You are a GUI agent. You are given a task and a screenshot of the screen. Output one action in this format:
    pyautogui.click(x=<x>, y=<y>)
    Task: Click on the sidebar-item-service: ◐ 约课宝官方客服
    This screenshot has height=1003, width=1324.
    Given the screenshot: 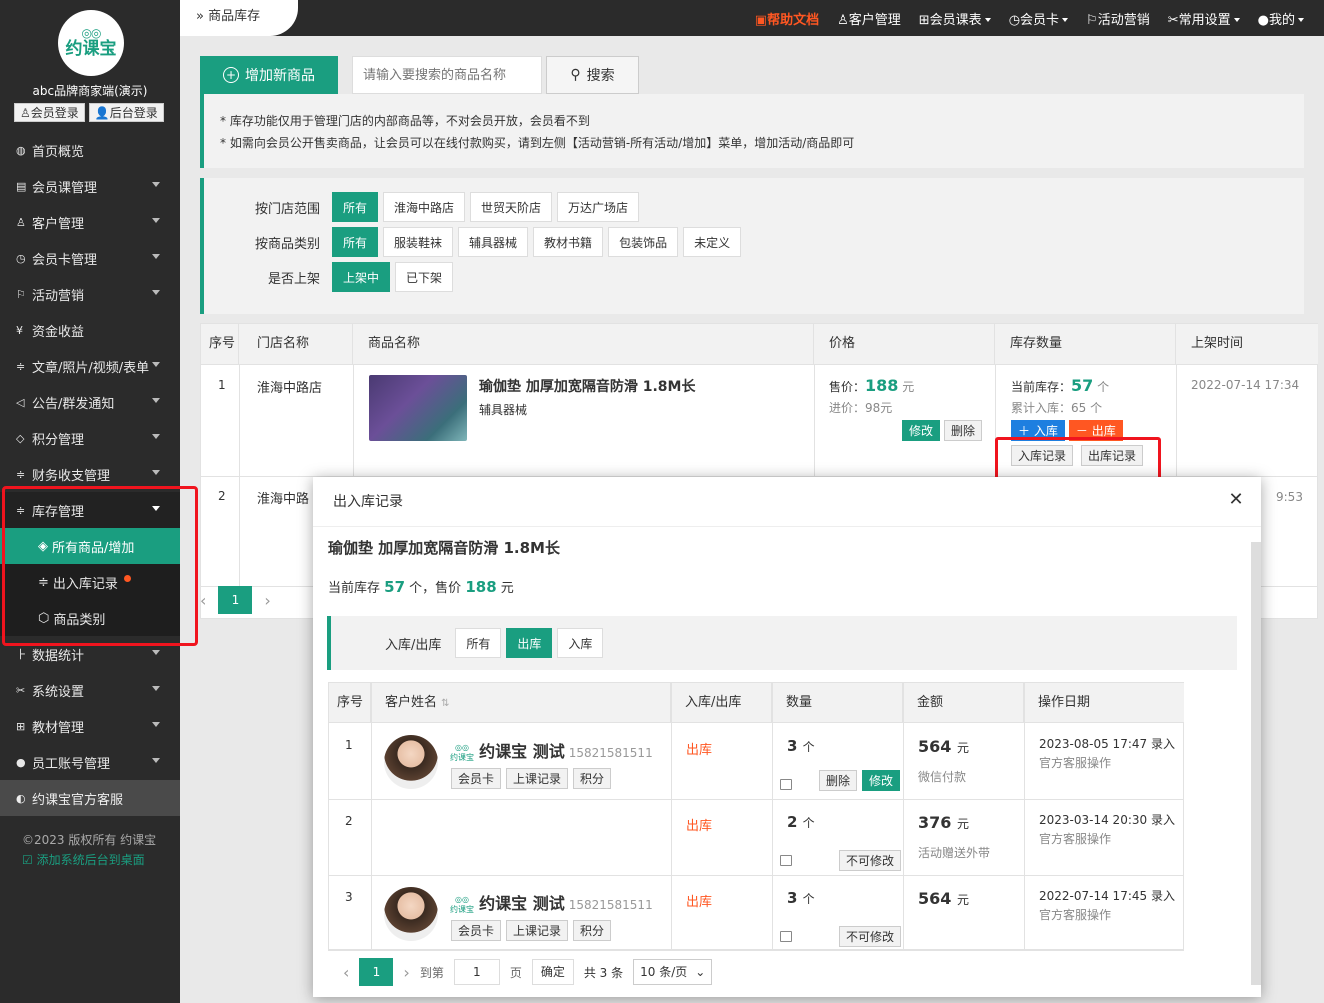 What is the action you would take?
    pyautogui.click(x=90, y=798)
    